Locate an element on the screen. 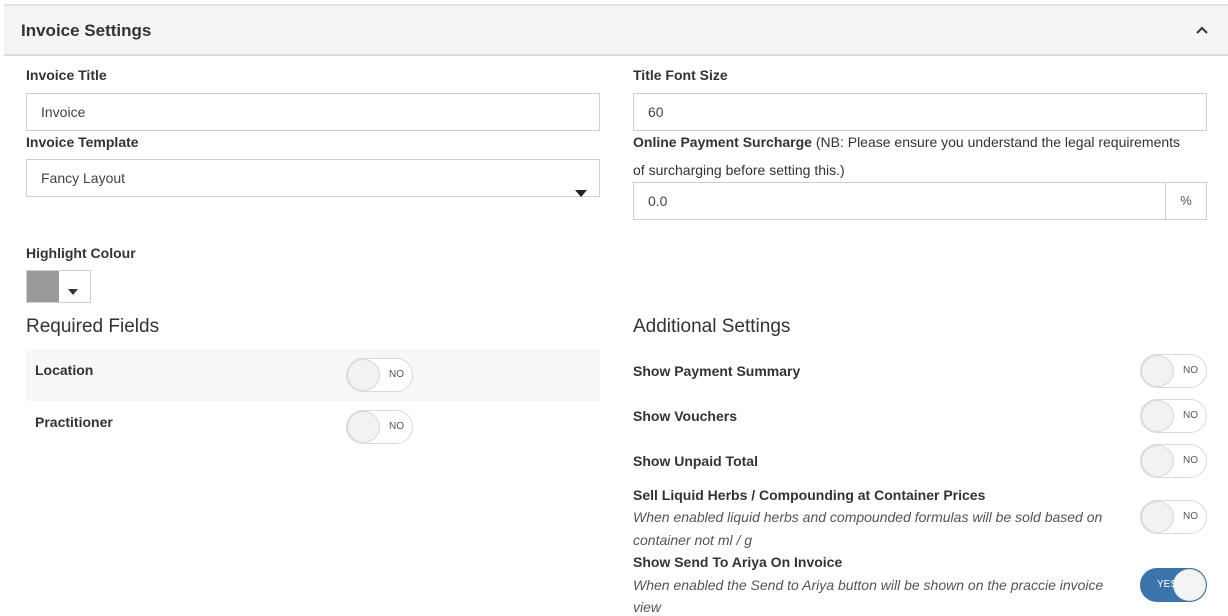 The image size is (1228, 616). panel-title: Invoice Settings is located at coordinates (86, 30).